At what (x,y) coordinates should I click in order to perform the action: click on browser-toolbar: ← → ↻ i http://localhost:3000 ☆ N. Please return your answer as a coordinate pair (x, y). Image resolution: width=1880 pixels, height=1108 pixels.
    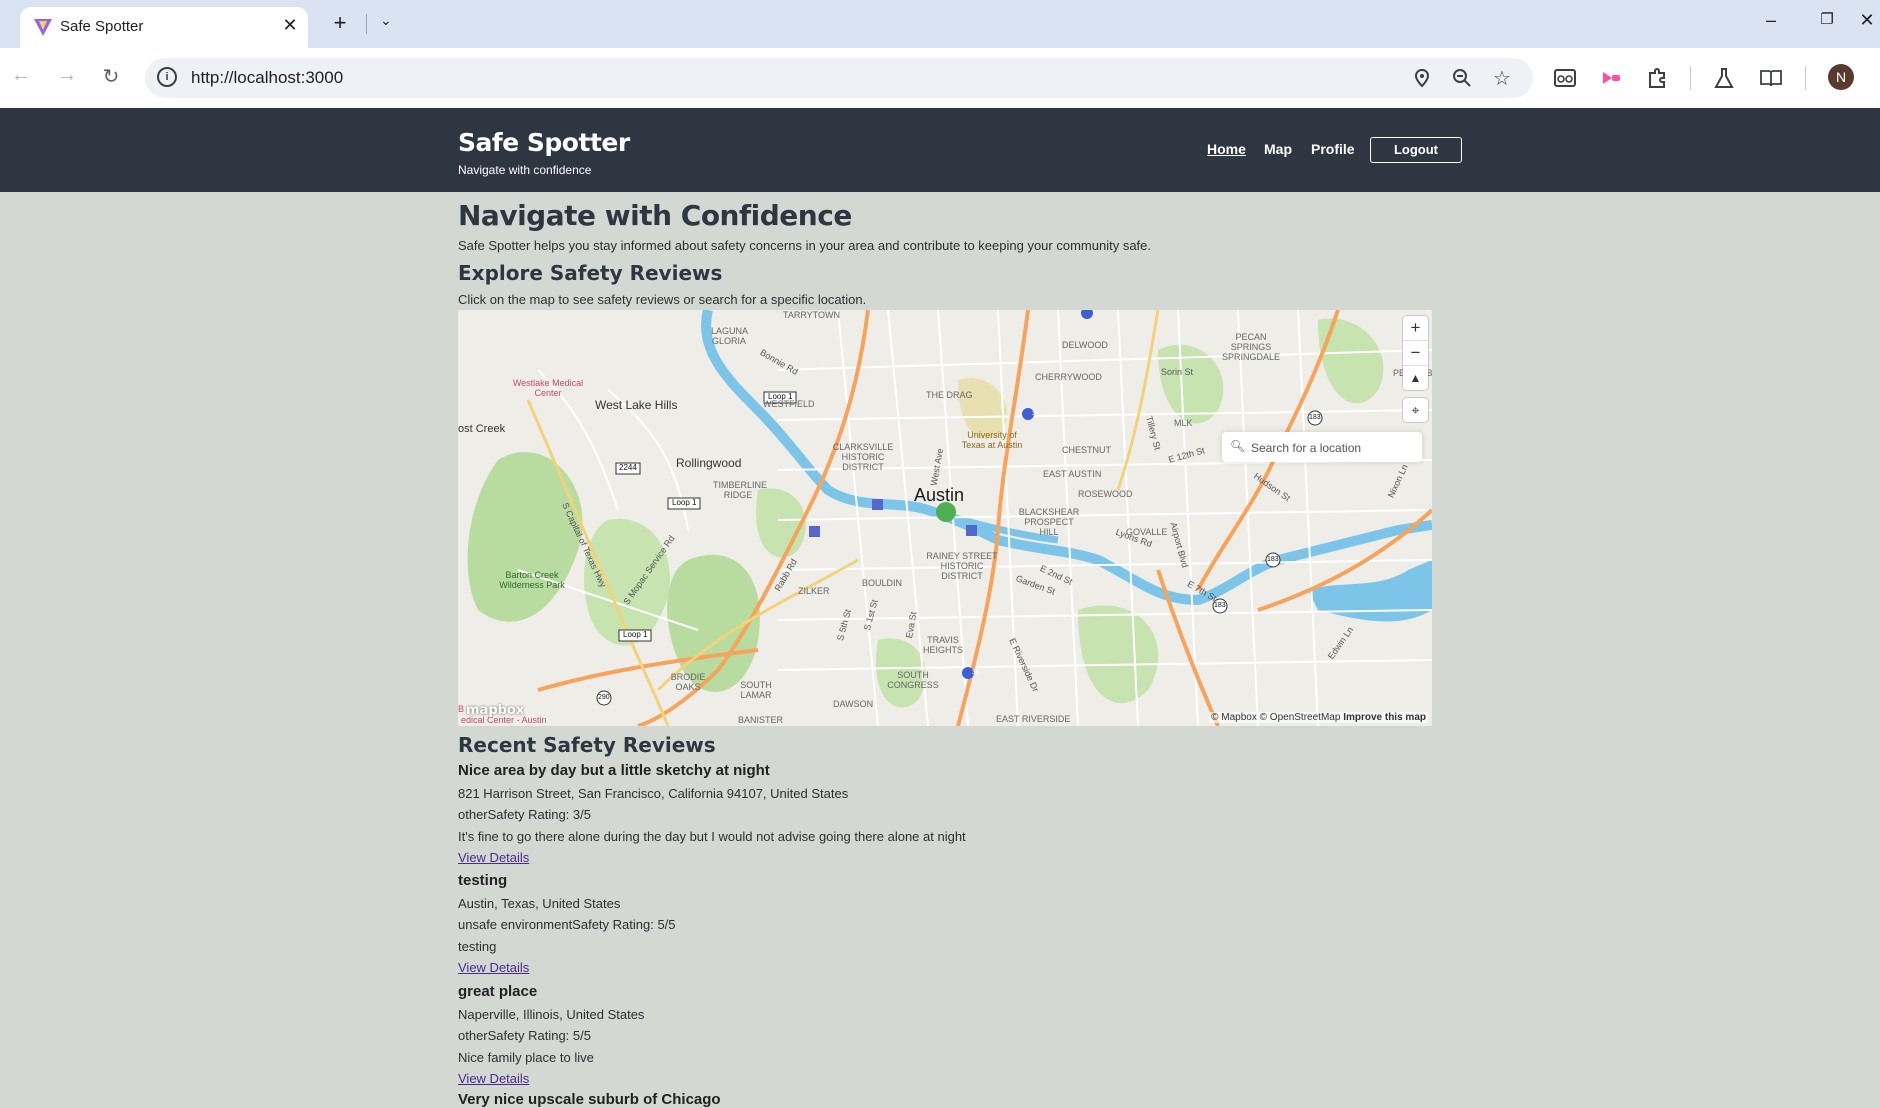
    Looking at the image, I should click on (940, 78).